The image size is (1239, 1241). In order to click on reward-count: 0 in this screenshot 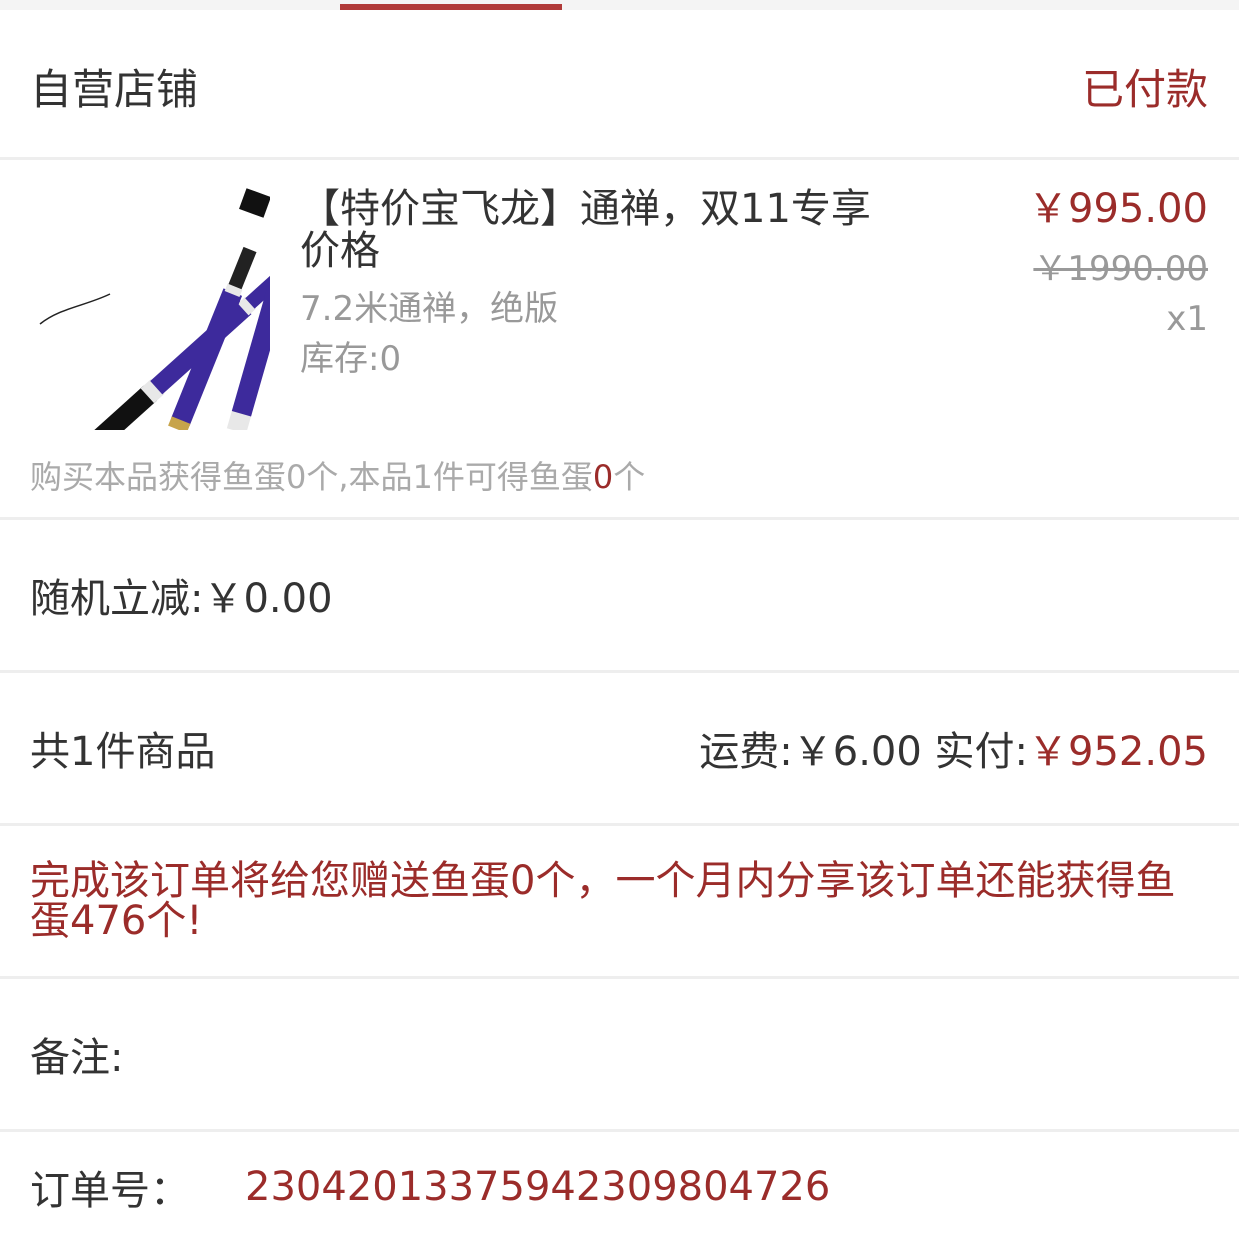, I will do `click(603, 477)`.